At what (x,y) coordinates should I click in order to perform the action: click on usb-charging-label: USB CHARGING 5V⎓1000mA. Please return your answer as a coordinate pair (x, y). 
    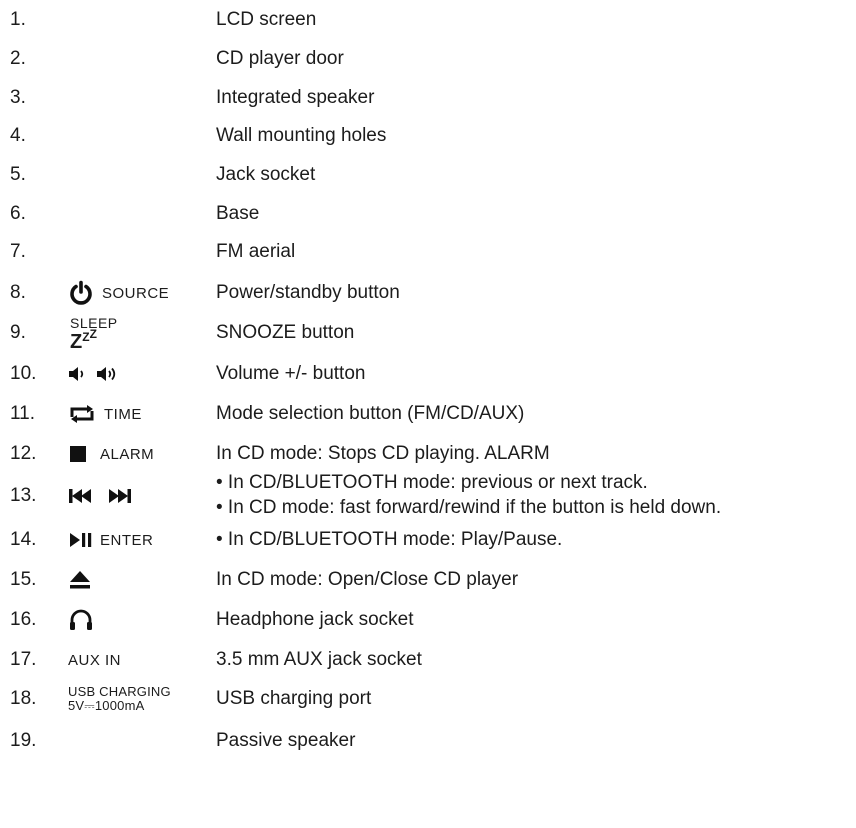
    Looking at the image, I should click on (119, 698).